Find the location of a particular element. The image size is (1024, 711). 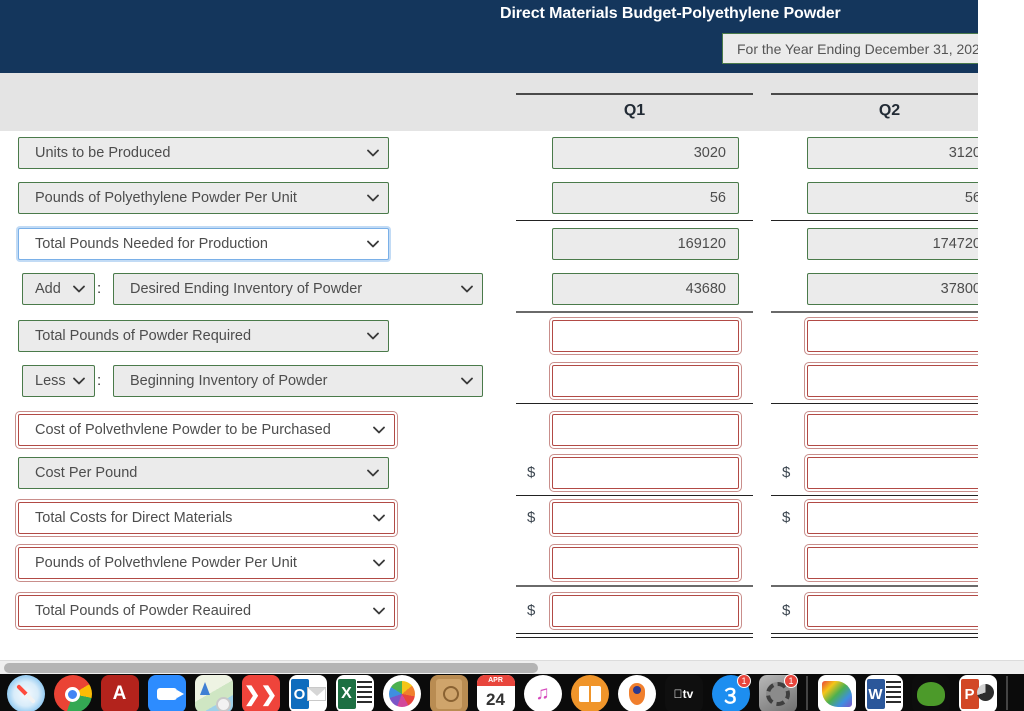

safari-icon is located at coordinates (25, 693).